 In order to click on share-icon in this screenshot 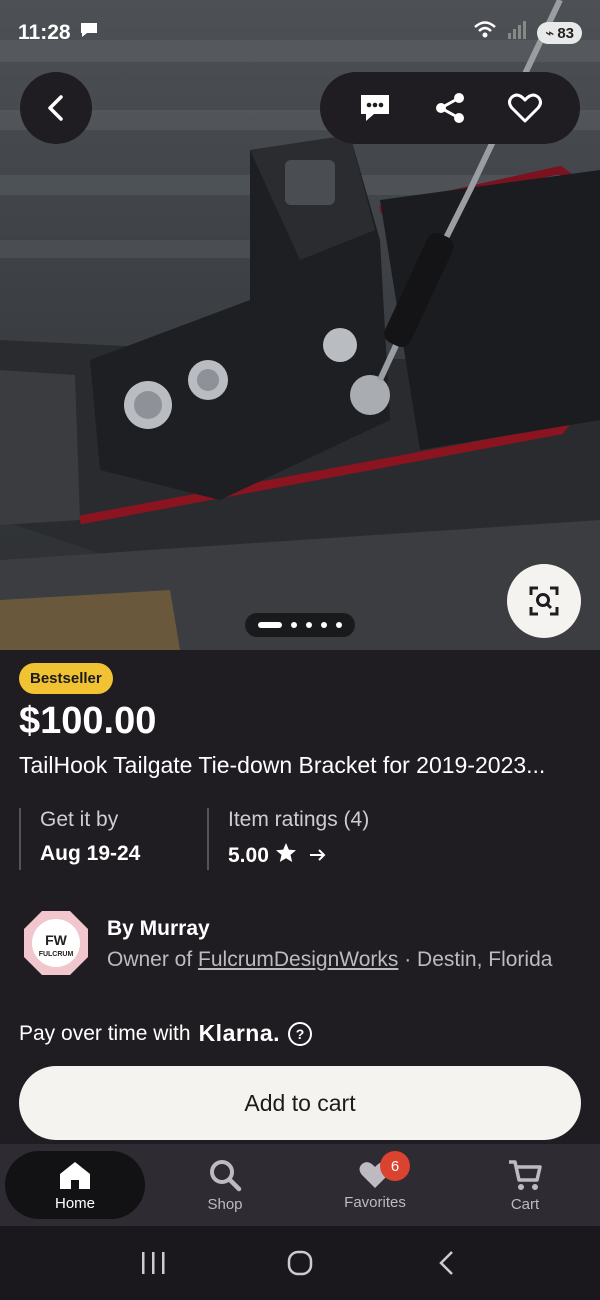, I will do `click(449, 108)`.